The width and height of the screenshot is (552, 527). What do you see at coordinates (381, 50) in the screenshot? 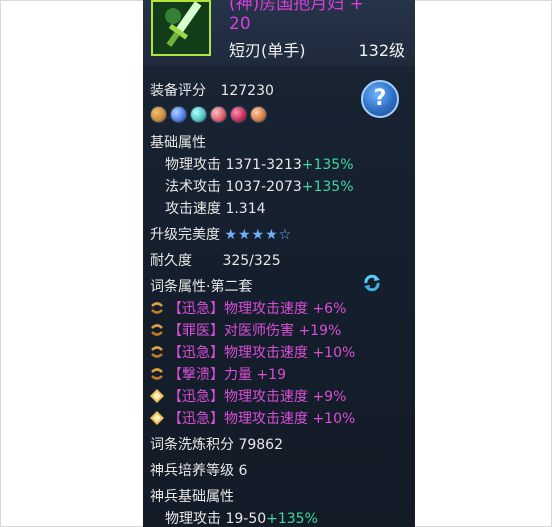
I see `item-level: 132级` at bounding box center [381, 50].